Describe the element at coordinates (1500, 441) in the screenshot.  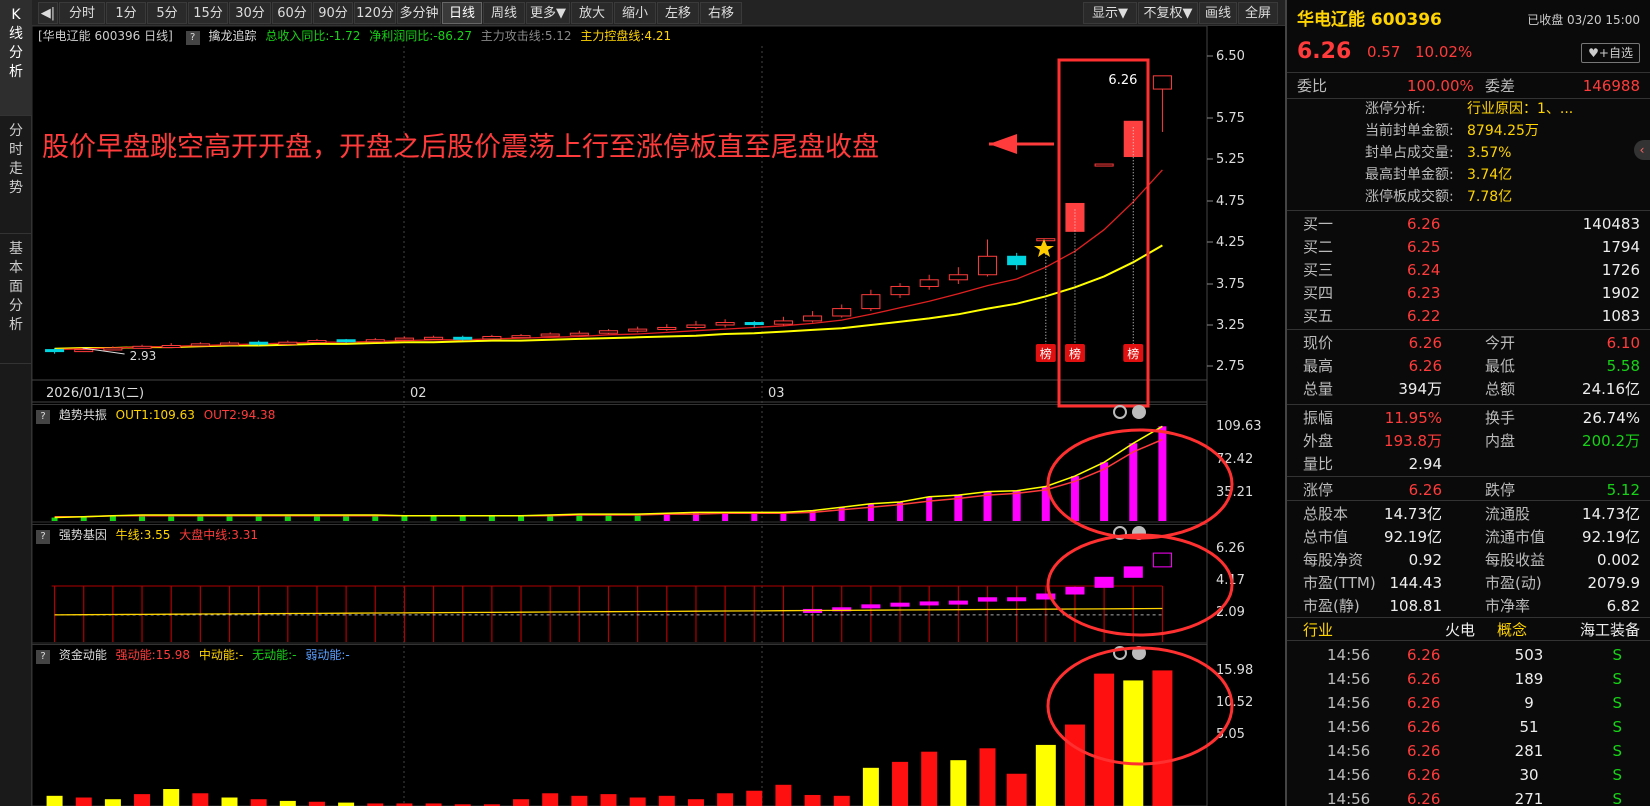
I see `stat-label: 内盘` at that location.